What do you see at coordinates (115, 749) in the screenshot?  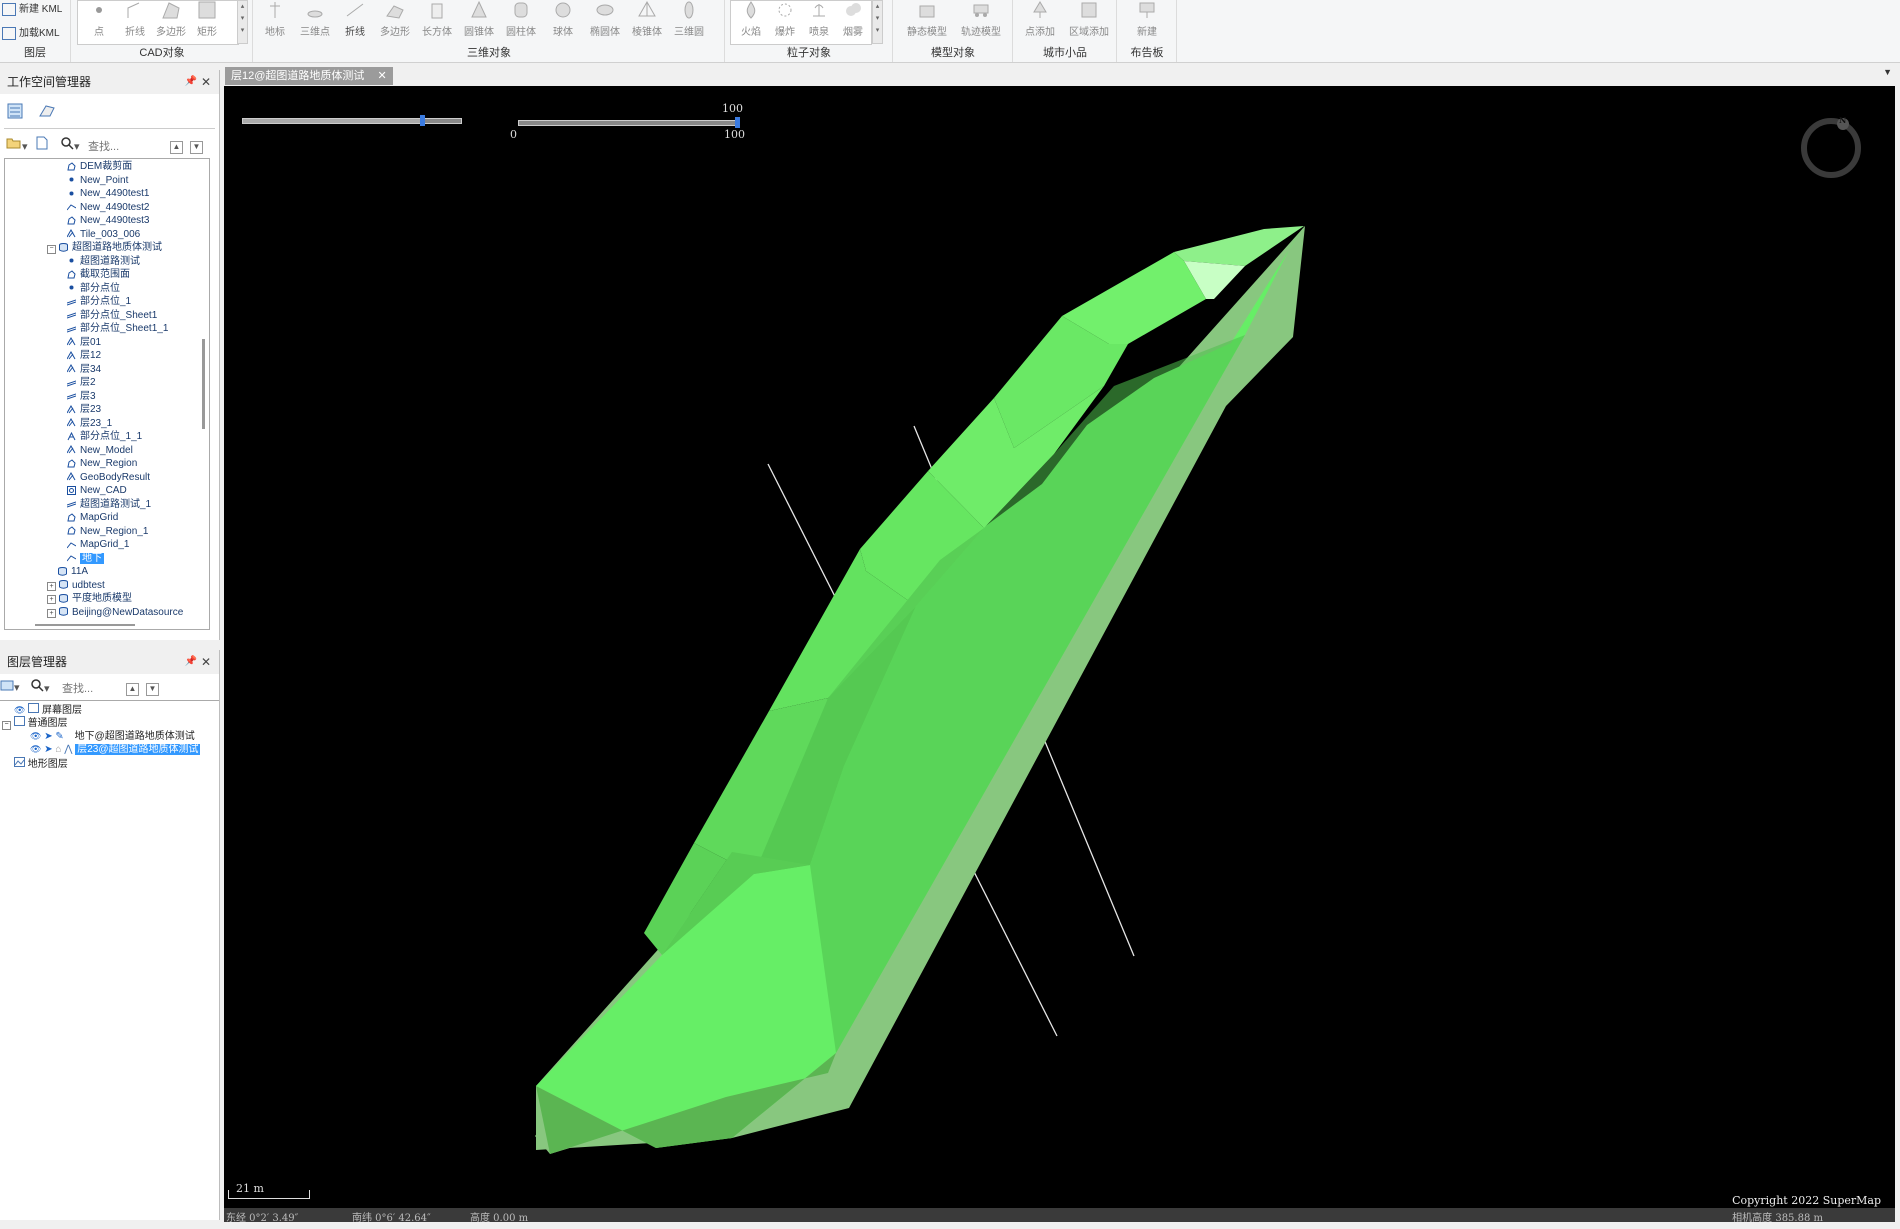 I see `layer-item-layer23: 👁 ➤ ⌂ ⋀ 层23@超图道路地质体测试` at bounding box center [115, 749].